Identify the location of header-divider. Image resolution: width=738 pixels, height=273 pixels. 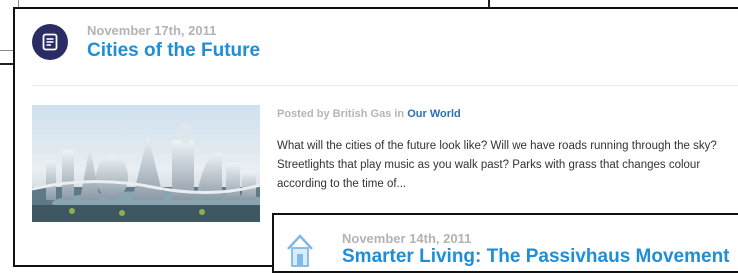
(385, 85).